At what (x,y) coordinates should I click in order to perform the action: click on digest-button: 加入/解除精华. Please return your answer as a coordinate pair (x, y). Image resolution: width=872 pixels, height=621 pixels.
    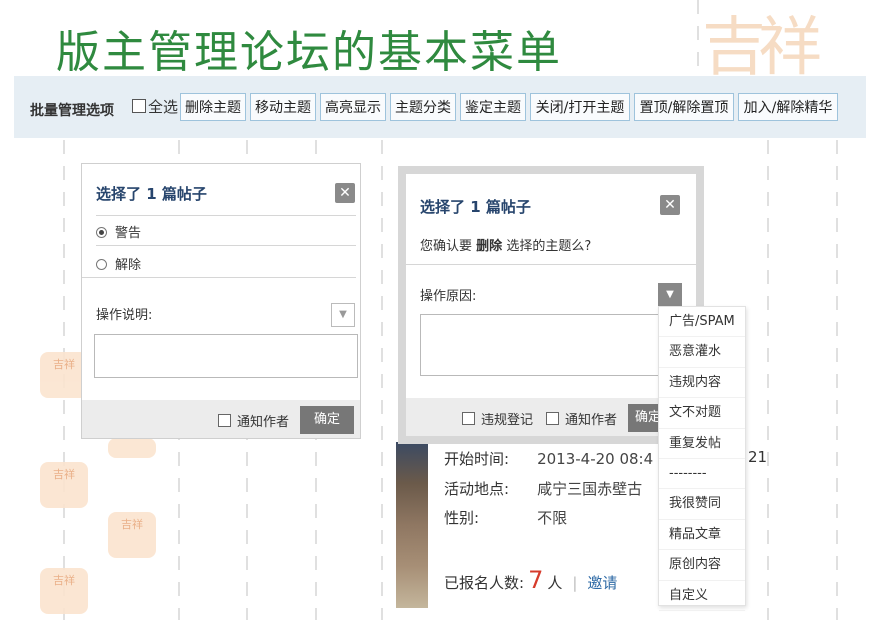
    Looking at the image, I should click on (788, 107).